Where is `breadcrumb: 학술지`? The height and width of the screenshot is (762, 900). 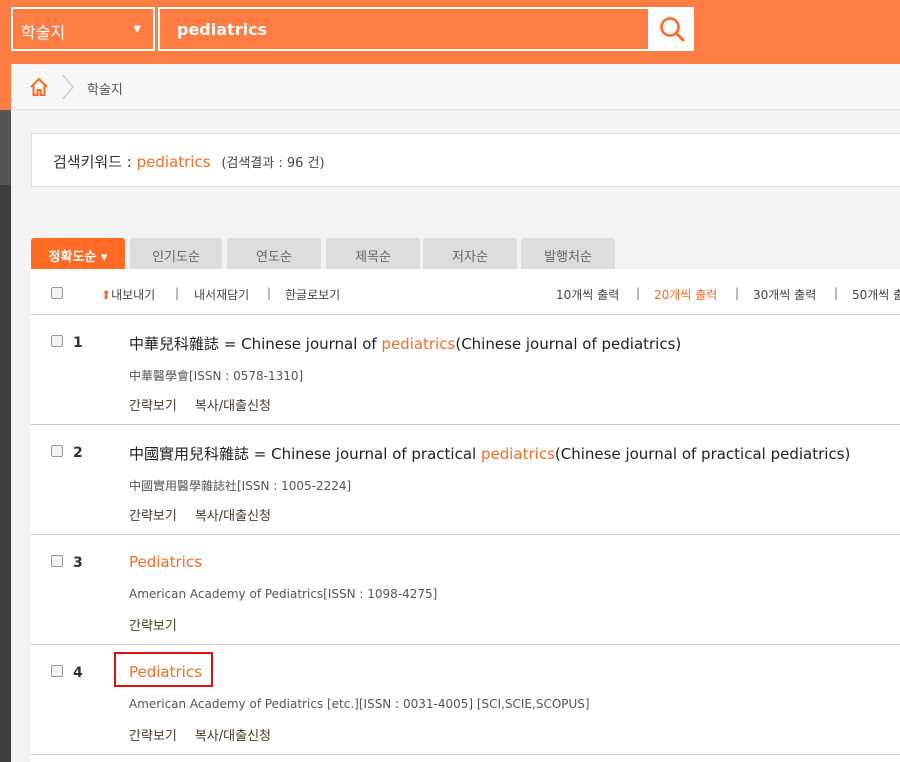
breadcrumb: 학술지 is located at coordinates (455, 87).